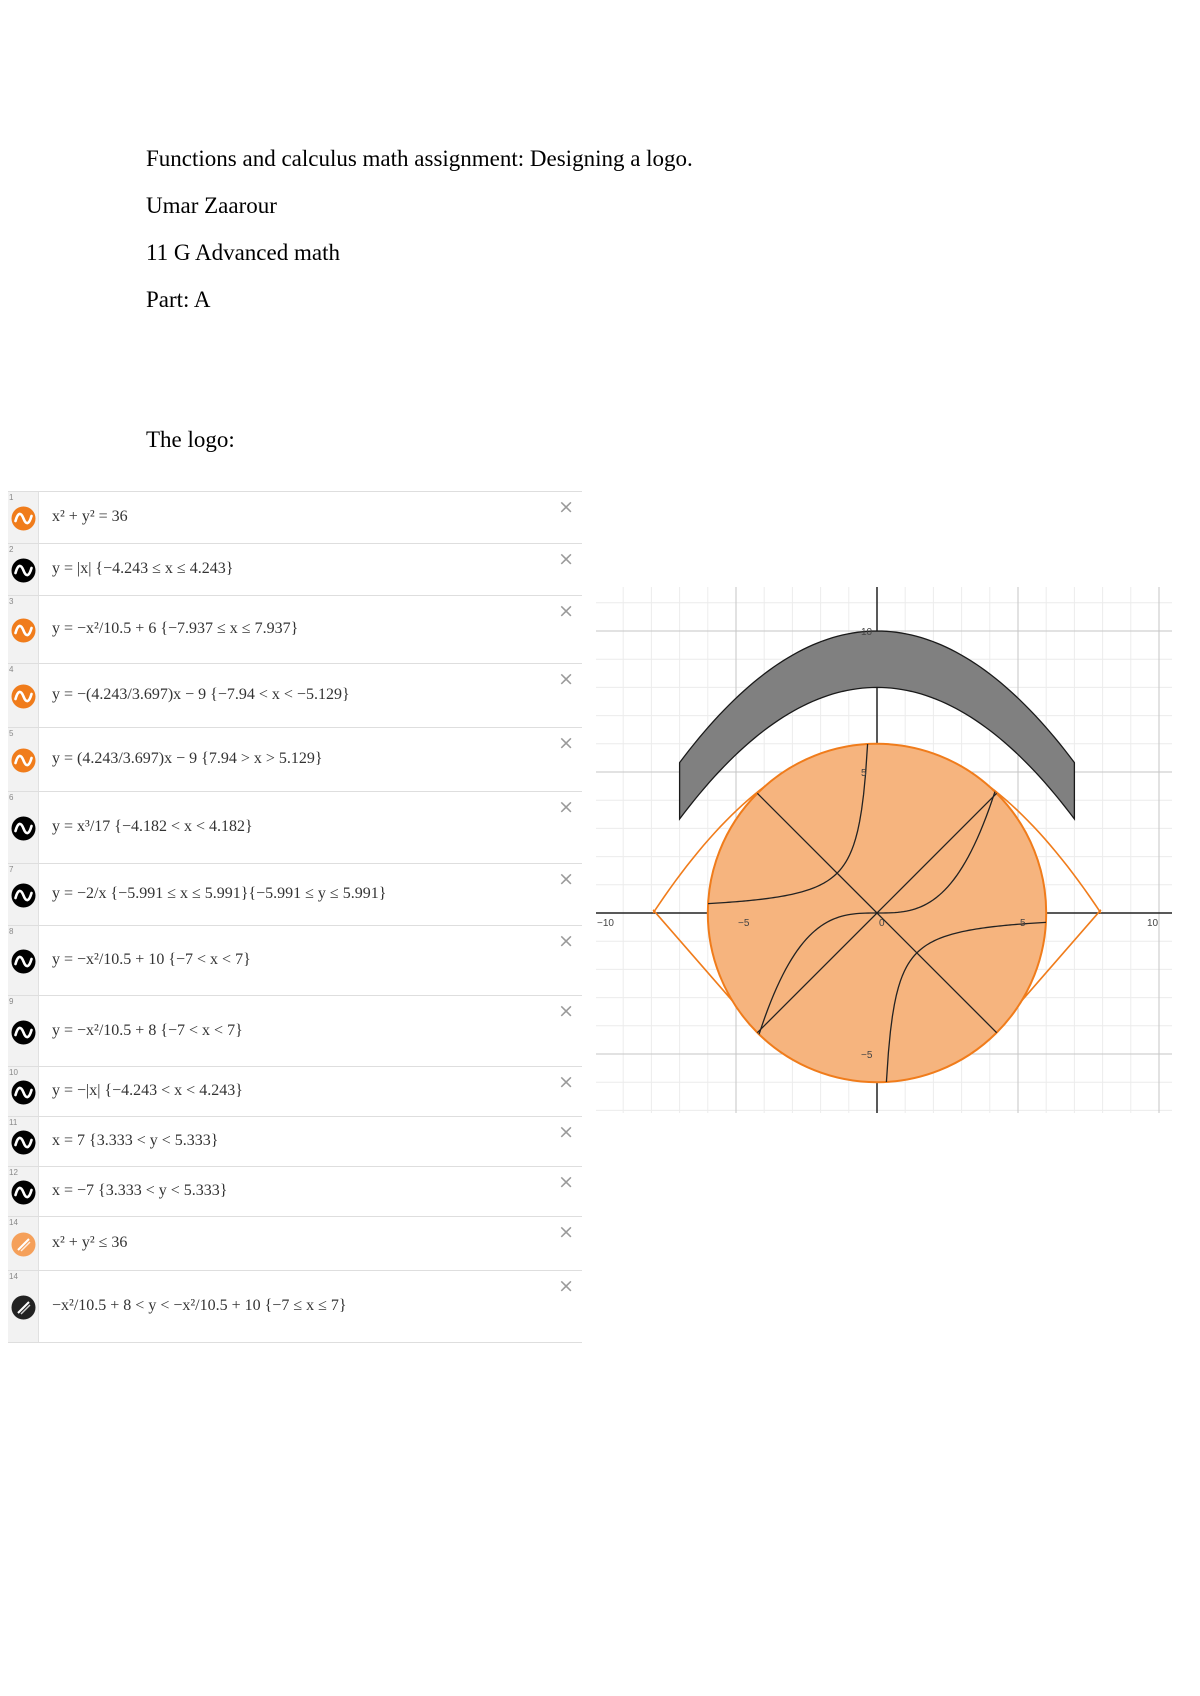 The width and height of the screenshot is (1200, 1696). Describe the element at coordinates (295, 960) in the screenshot. I see `expression-row: 8 y = −x²/10.5 + 10 {−7 < x < 7} ×` at that location.